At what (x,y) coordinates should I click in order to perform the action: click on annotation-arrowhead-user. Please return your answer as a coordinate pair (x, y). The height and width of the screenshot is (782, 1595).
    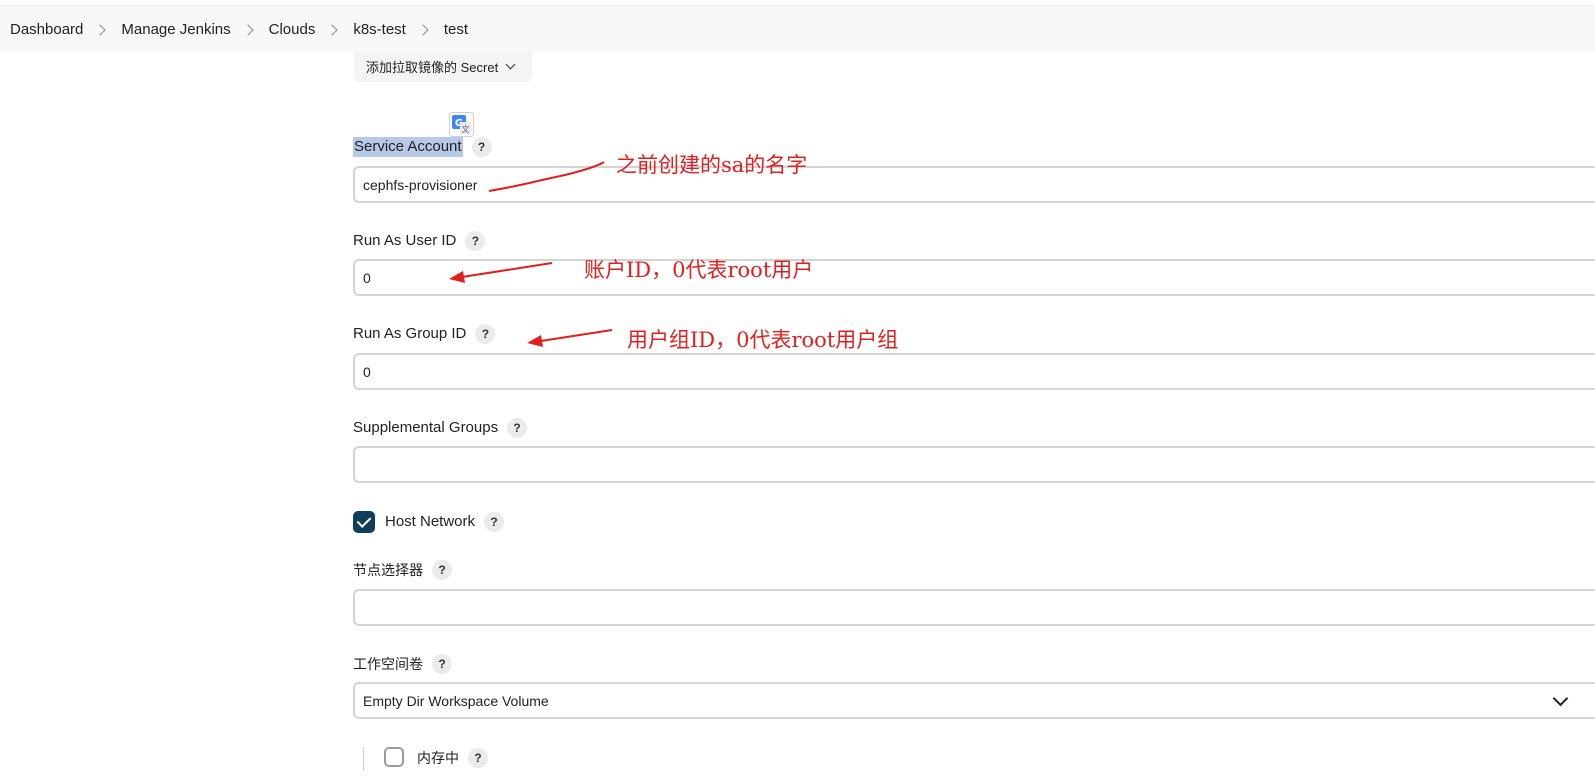
    Looking at the image, I should click on (457, 277).